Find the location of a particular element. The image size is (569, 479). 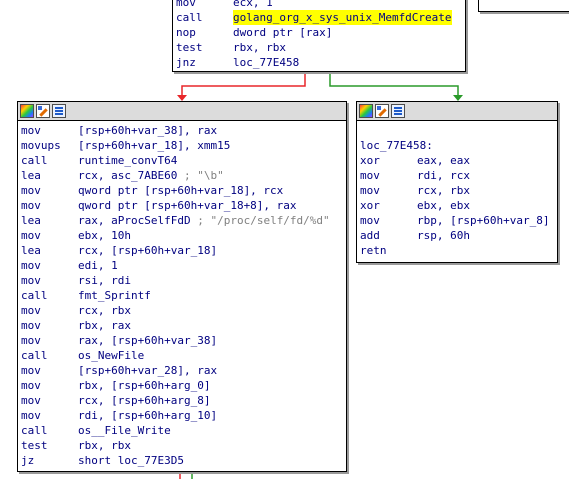

code-line: mov rbp, [rsp+60h+var_8] is located at coordinates (458, 220).